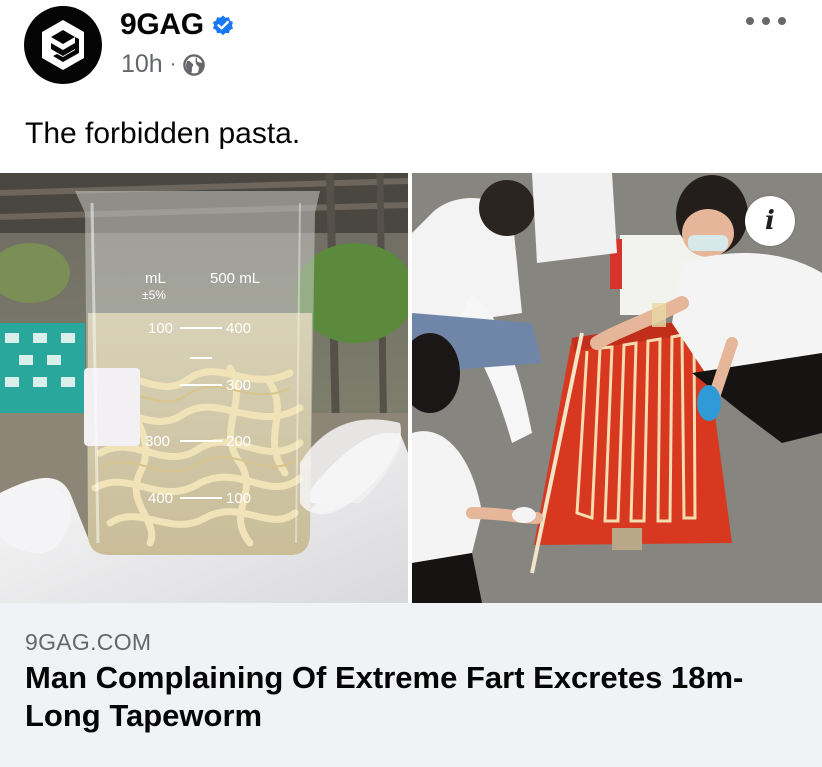 This screenshot has width=822, height=767. What do you see at coordinates (238, 328) in the screenshot?
I see `beaker-label-400: 400` at bounding box center [238, 328].